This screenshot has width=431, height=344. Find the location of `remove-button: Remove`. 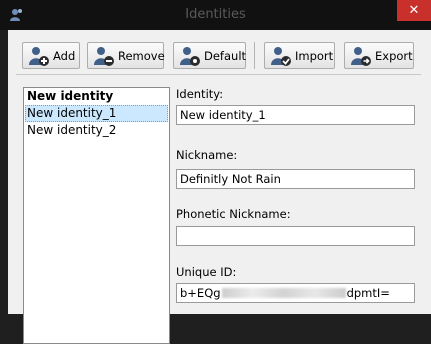

remove-button: Remove is located at coordinates (126, 55).